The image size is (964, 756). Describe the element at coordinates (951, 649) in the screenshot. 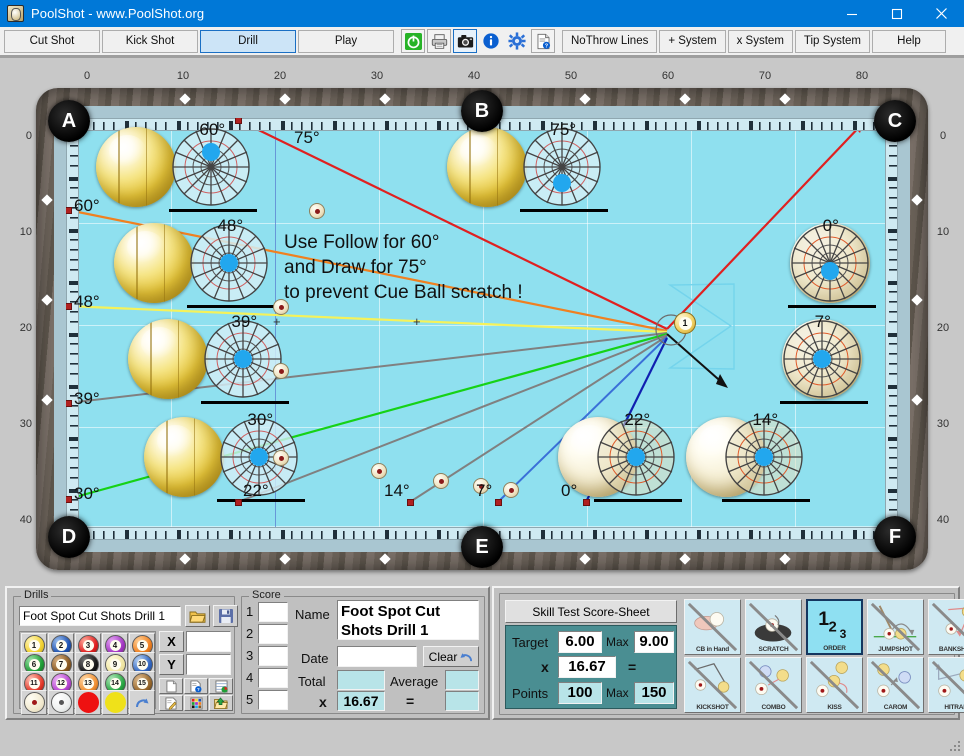

I see `bankshot-label: BANKSHOT` at that location.